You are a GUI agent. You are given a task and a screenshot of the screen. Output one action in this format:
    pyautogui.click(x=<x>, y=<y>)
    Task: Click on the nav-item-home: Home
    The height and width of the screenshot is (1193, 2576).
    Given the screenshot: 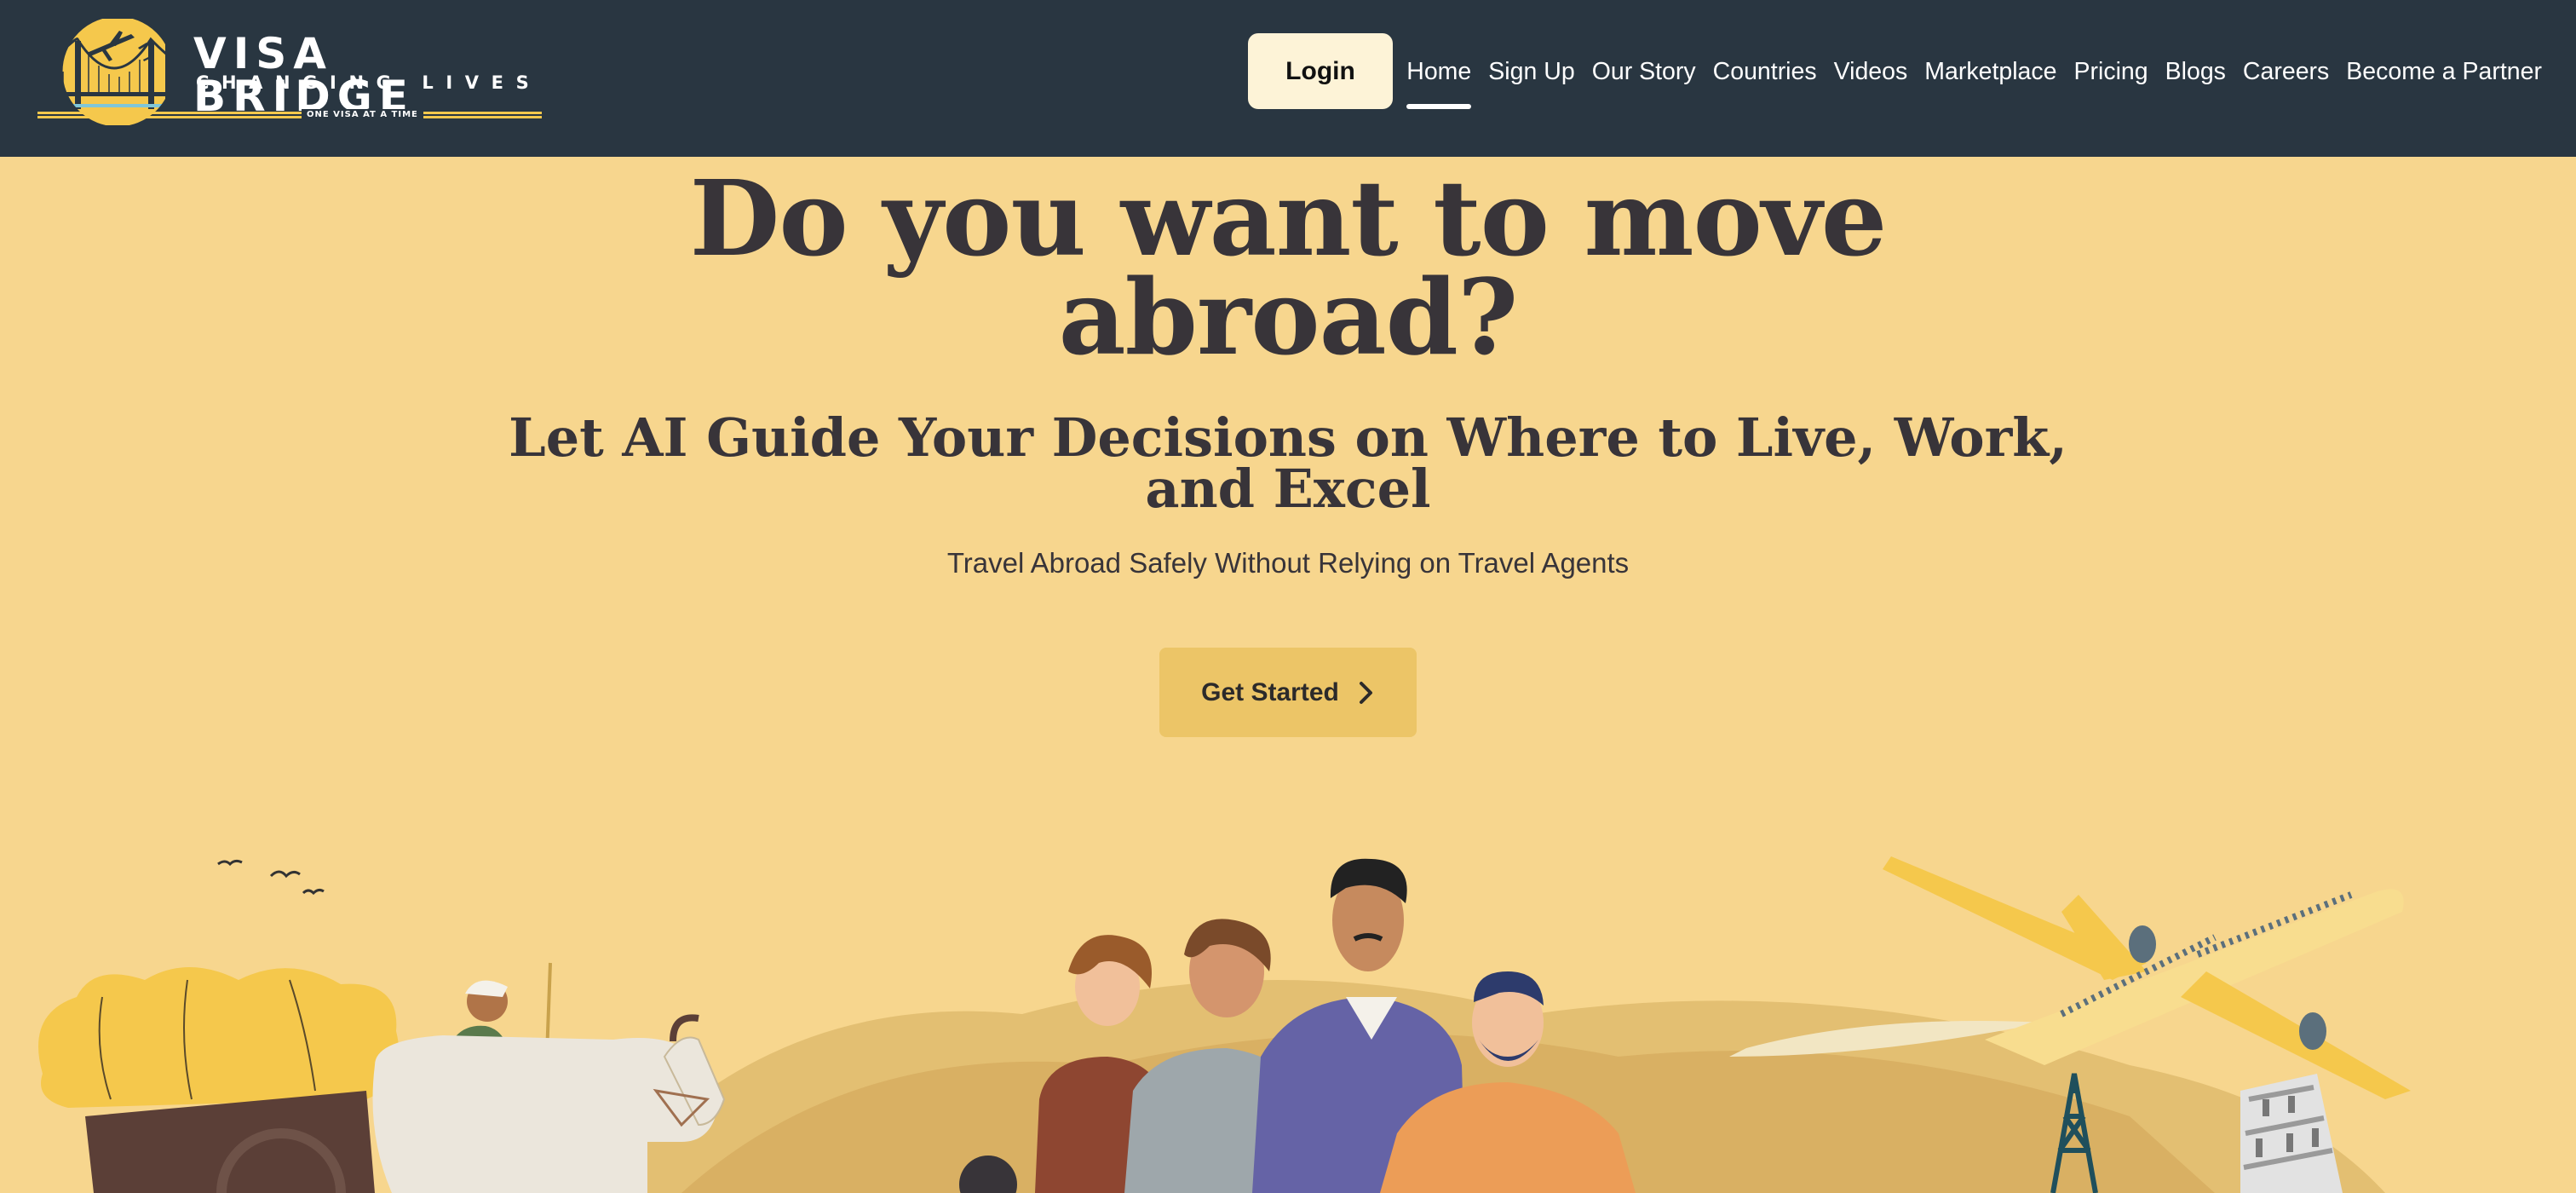 What is the action you would take?
    pyautogui.click(x=1439, y=81)
    